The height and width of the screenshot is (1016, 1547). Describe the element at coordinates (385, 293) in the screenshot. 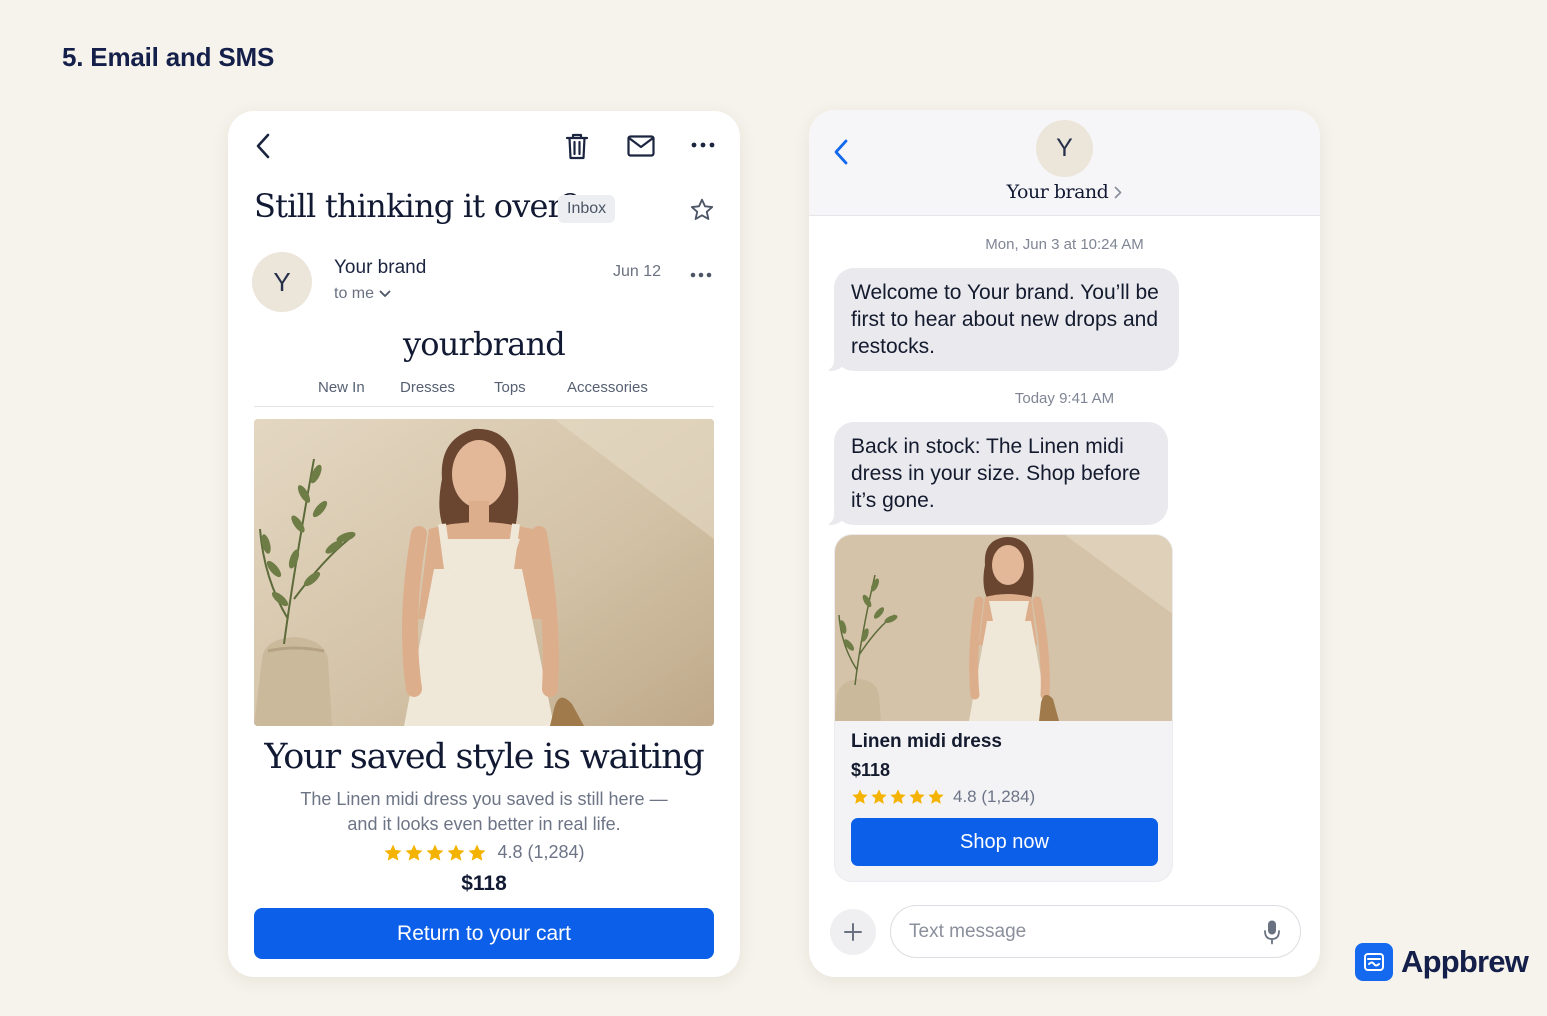

I see `chevron-down-icon` at that location.